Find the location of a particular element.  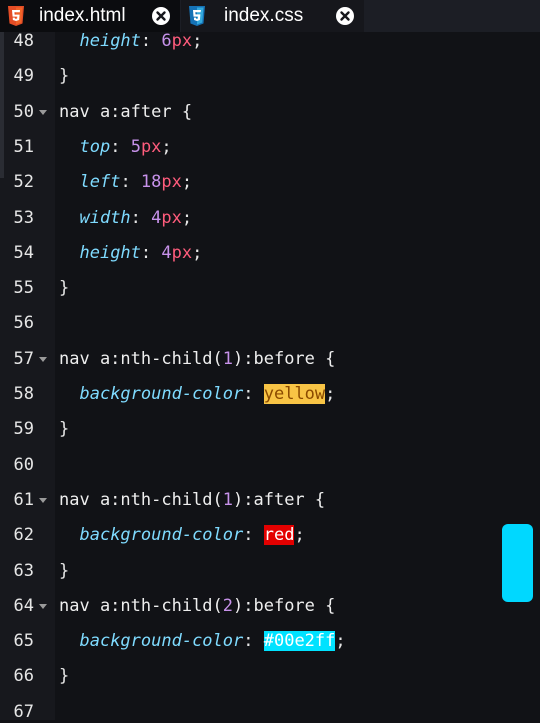

scrollbar-thumb is located at coordinates (517, 563).